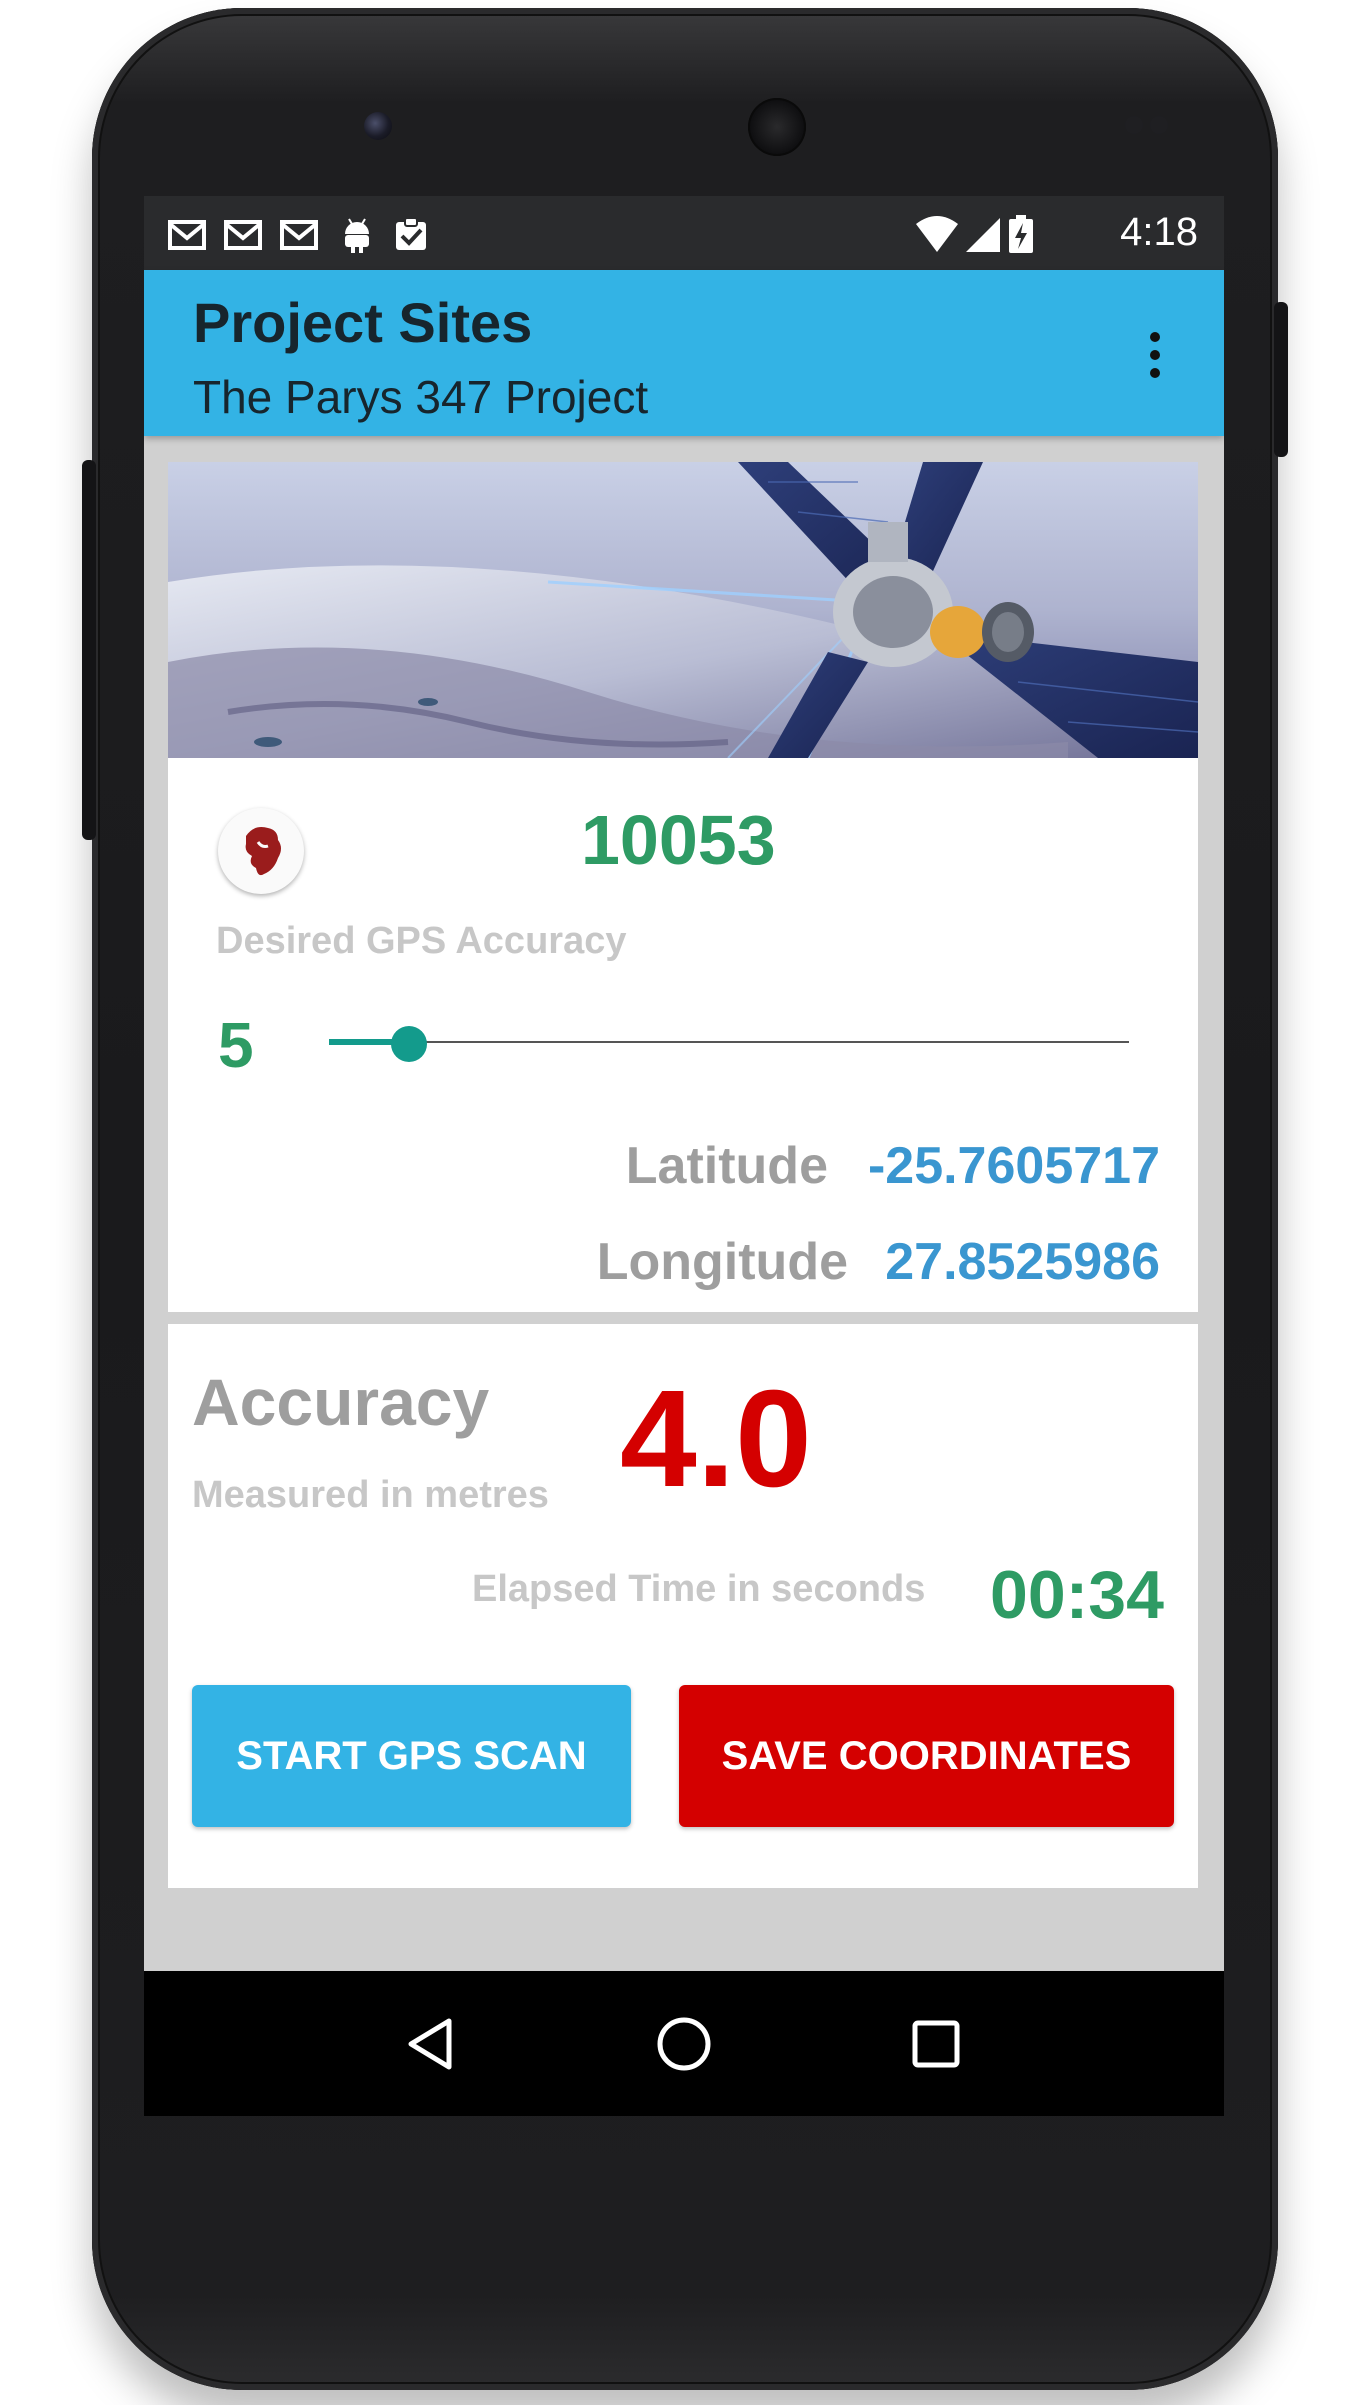 The height and width of the screenshot is (2405, 1370). What do you see at coordinates (1077, 1595) in the screenshot?
I see `elapsed-time-value: 00:34` at bounding box center [1077, 1595].